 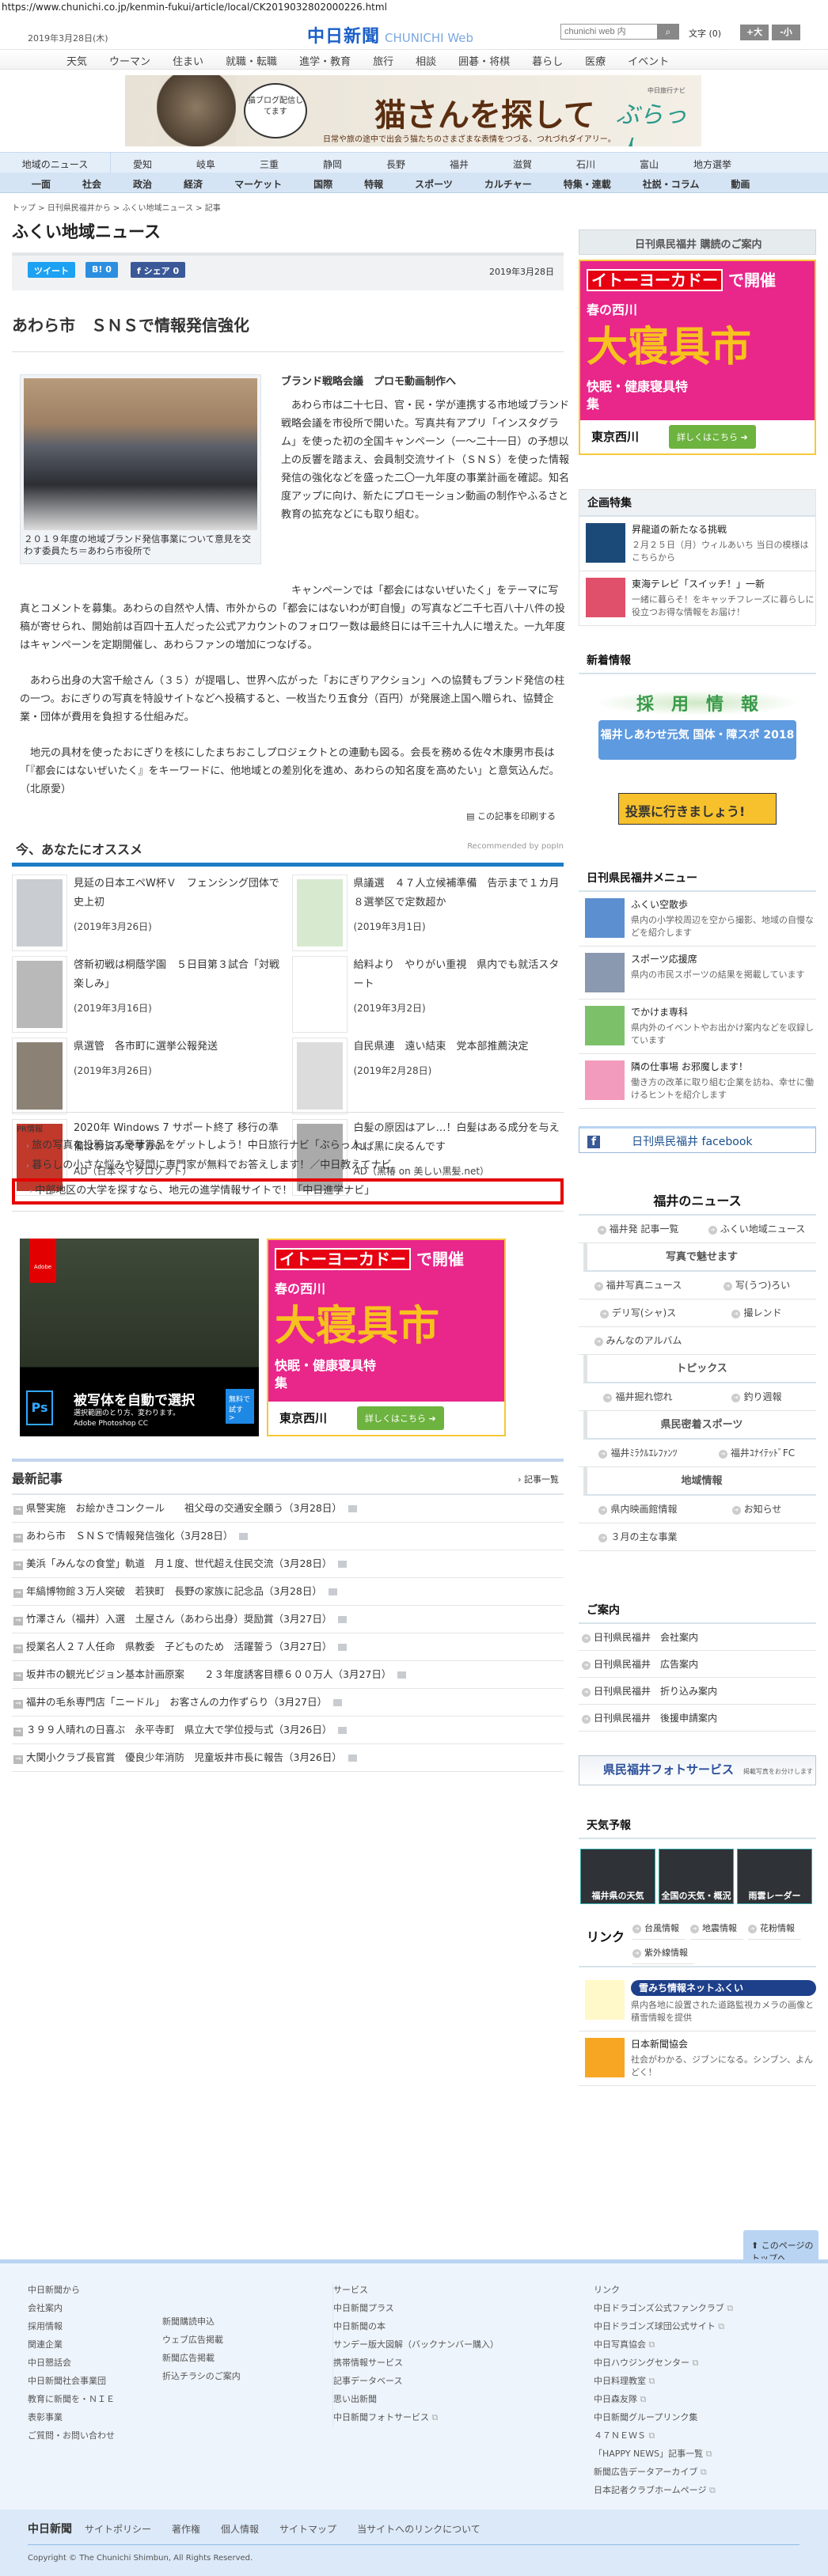 I want to click on category-nav-item: 社会, so click(x=91, y=182).